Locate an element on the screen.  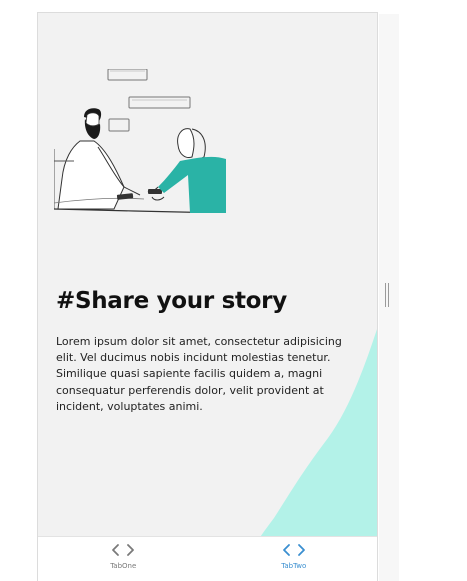
people-sharing-phone-illustration is located at coordinates (140, 141).